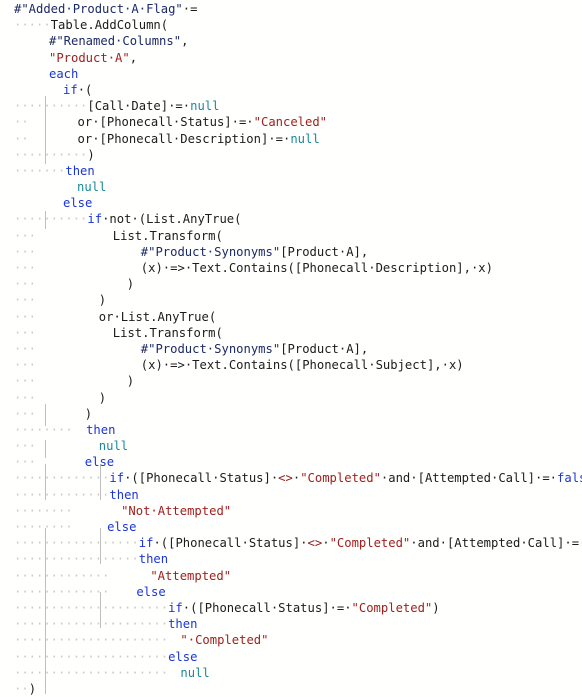 Image resolution: width=582 pixels, height=697 pixels. I want to click on code-token-ident: #"Added·Product·A·Flag", so click(98, 9).